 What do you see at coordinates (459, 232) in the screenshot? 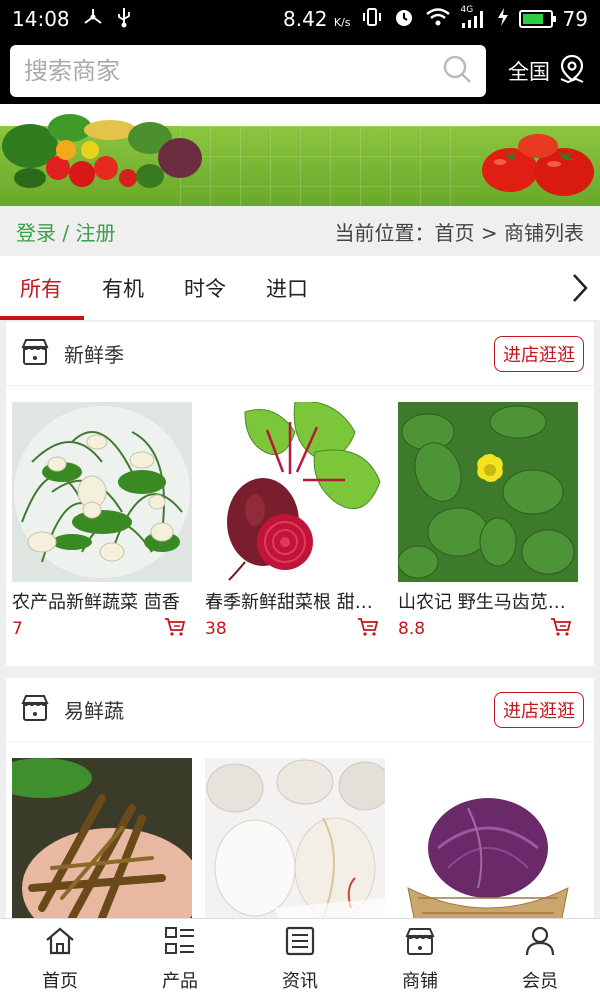
I see `breadcrumb: 当前位置：首页 > 商铺列表` at bounding box center [459, 232].